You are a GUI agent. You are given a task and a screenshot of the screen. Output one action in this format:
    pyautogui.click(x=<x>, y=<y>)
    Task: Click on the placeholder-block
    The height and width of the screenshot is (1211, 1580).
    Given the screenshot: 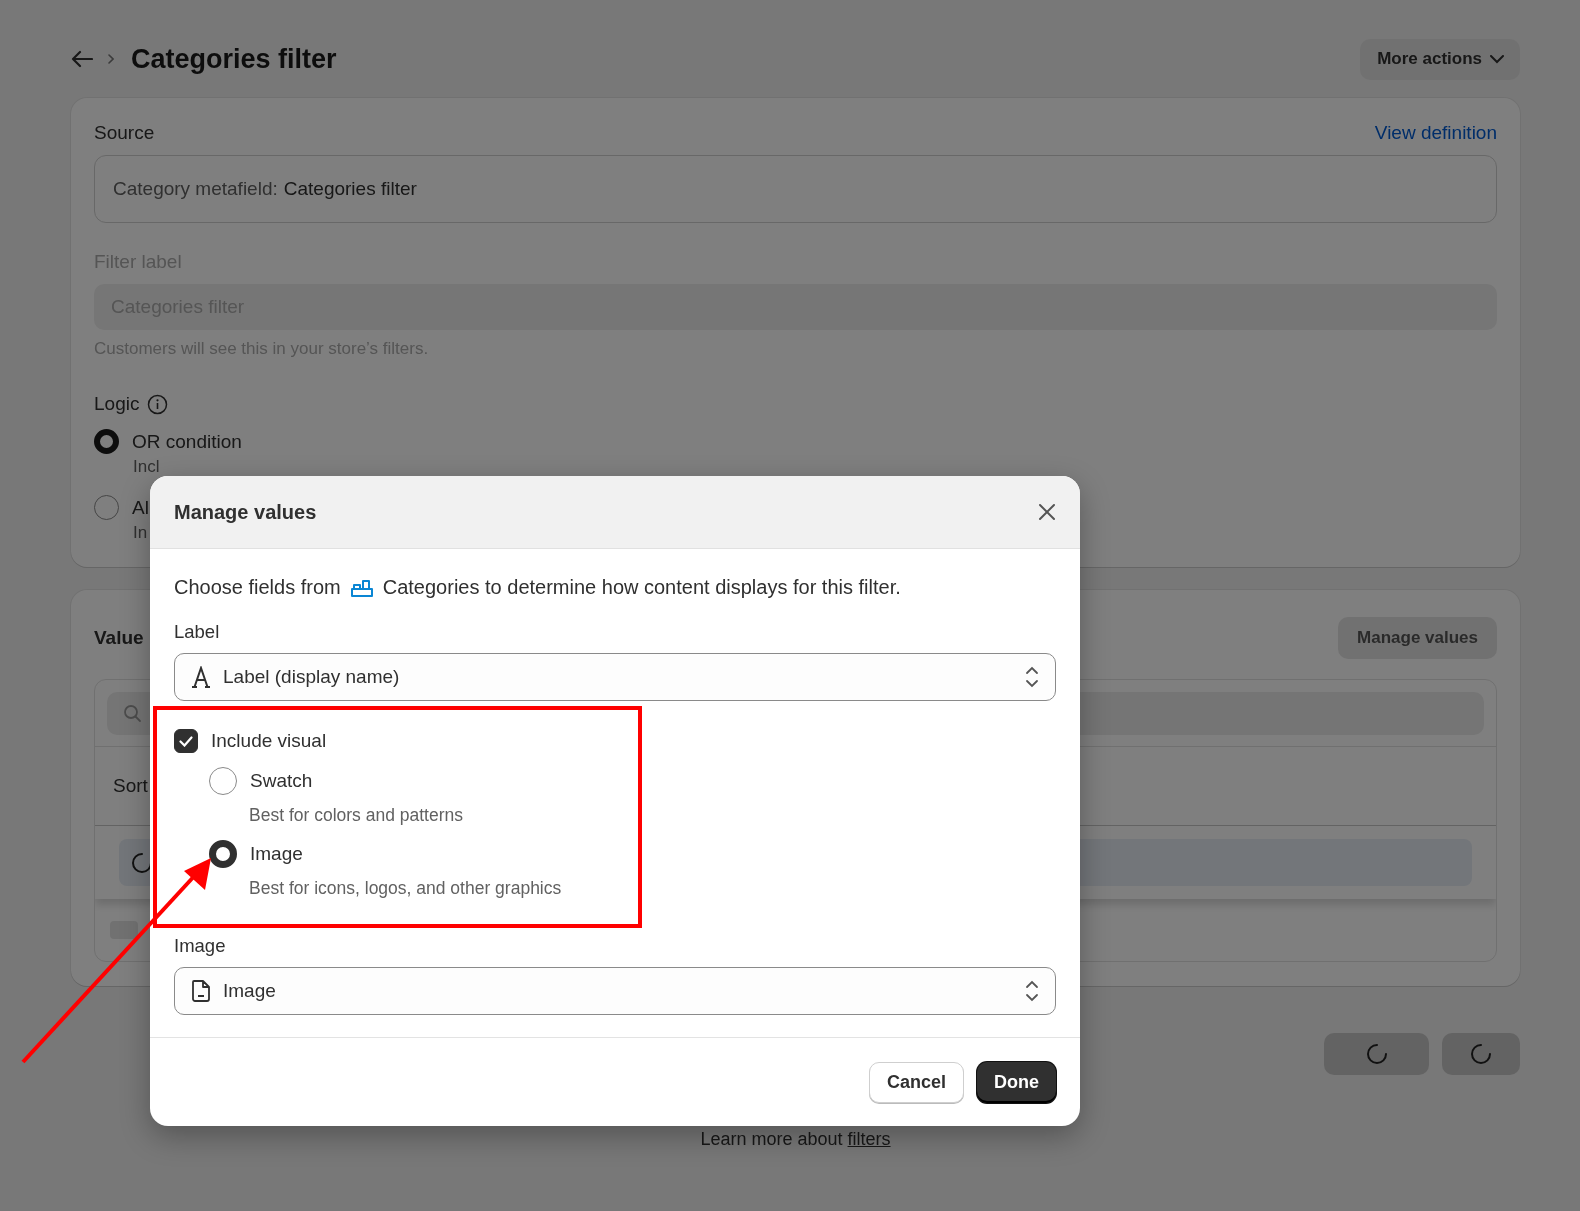 What is the action you would take?
    pyautogui.click(x=124, y=930)
    